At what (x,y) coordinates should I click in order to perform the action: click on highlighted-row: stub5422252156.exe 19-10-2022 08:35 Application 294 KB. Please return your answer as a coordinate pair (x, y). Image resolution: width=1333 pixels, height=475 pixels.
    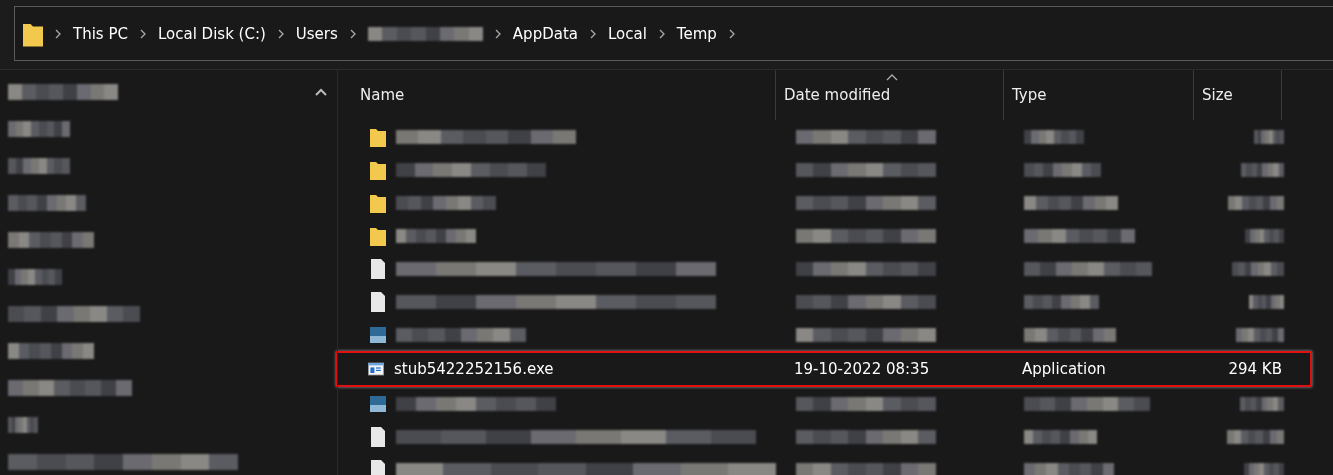
    Looking at the image, I should click on (824, 369).